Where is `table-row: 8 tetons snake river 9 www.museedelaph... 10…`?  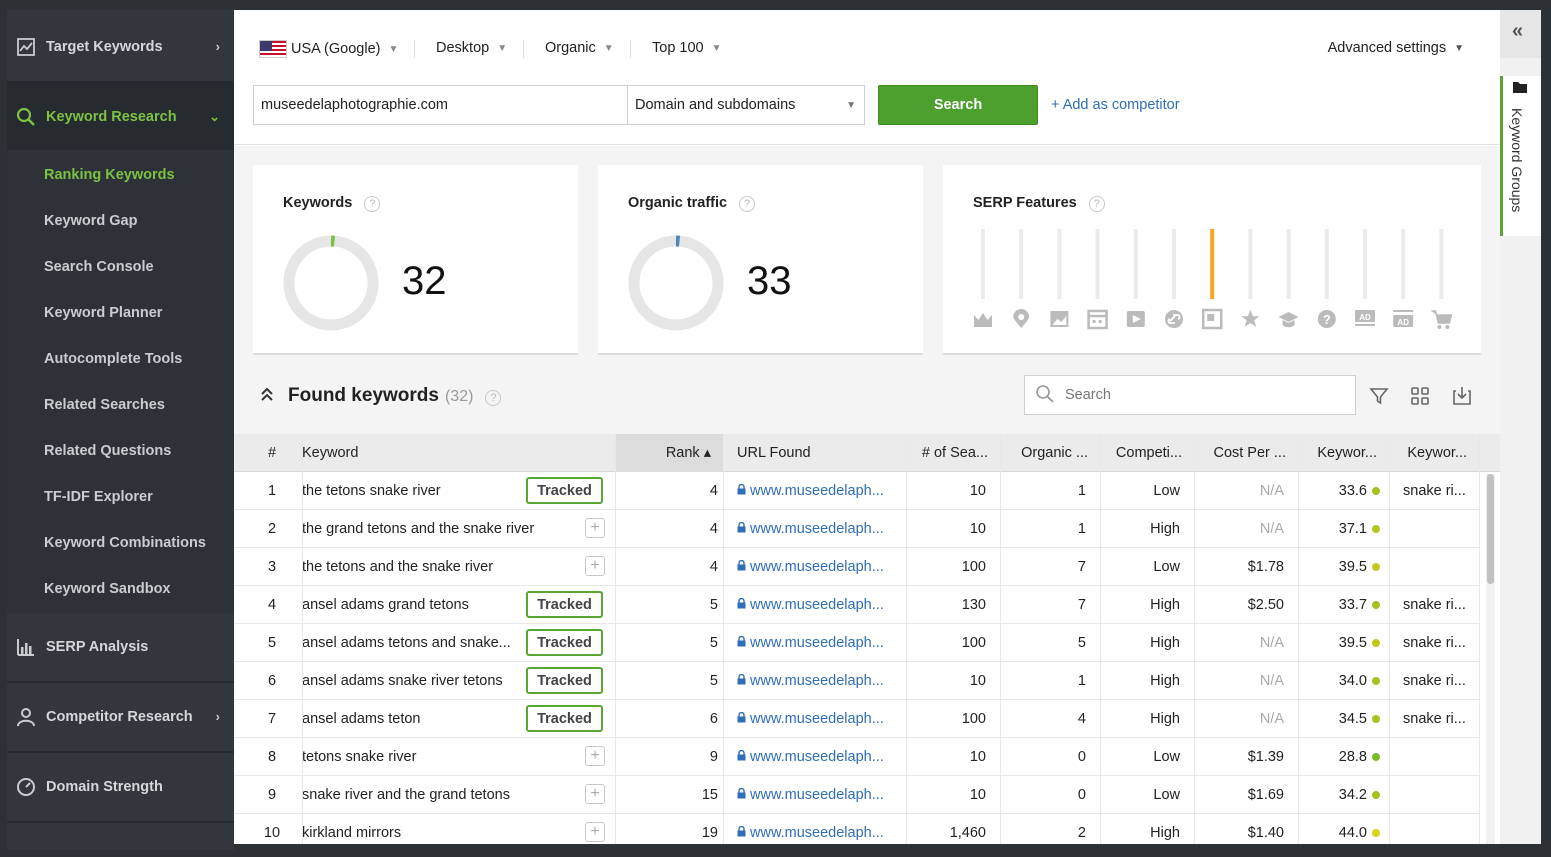 table-row: 8 tetons snake river 9 www.museedelaph... 10… is located at coordinates (857, 757).